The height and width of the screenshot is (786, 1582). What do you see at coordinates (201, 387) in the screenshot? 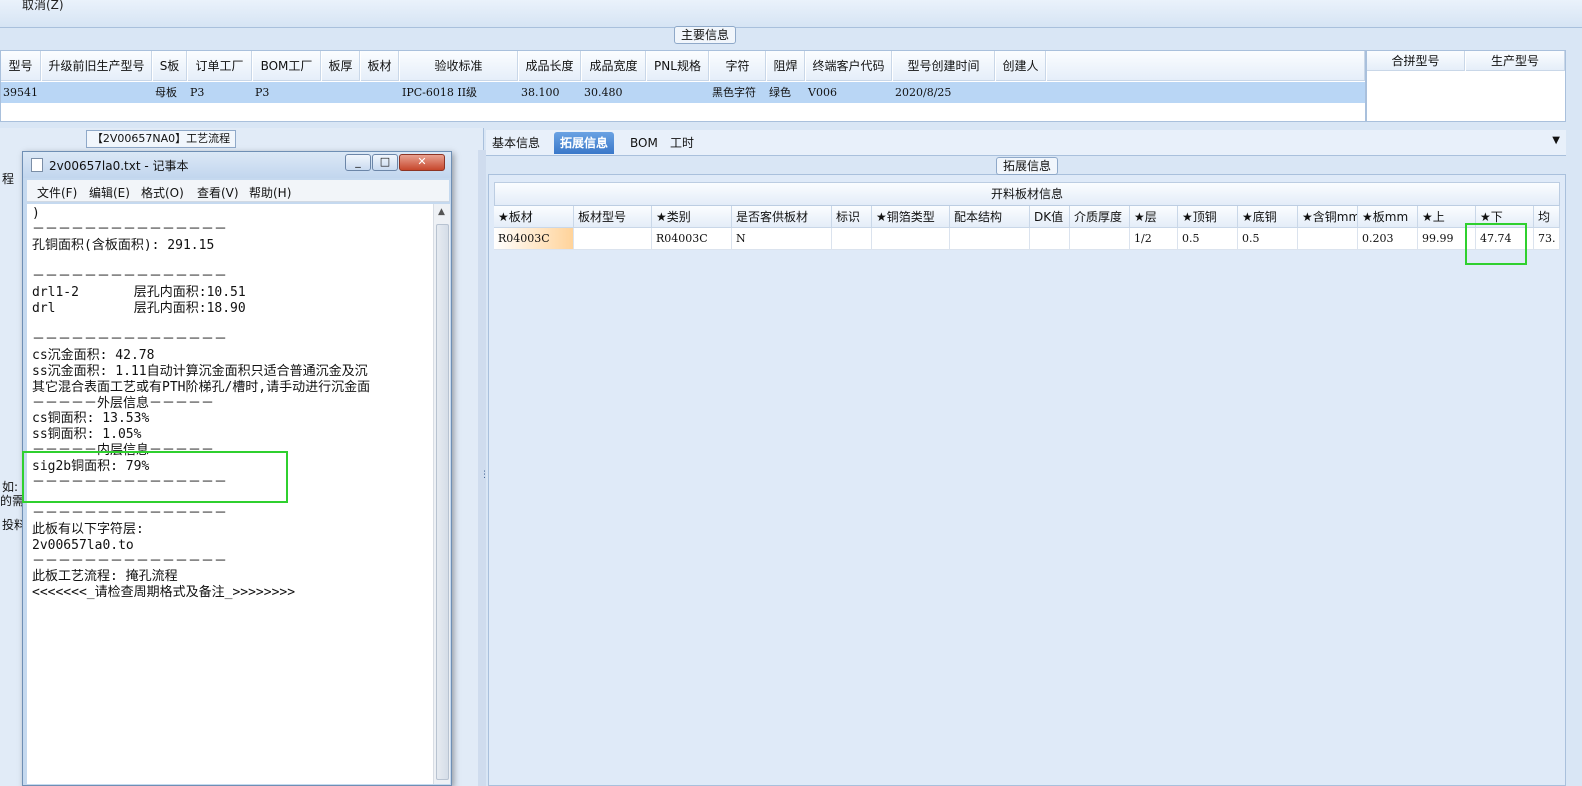
I see `text-line: 其它混合表面工艺或有PTH阶梯孔/槽时,请手动进行沉金面` at bounding box center [201, 387].